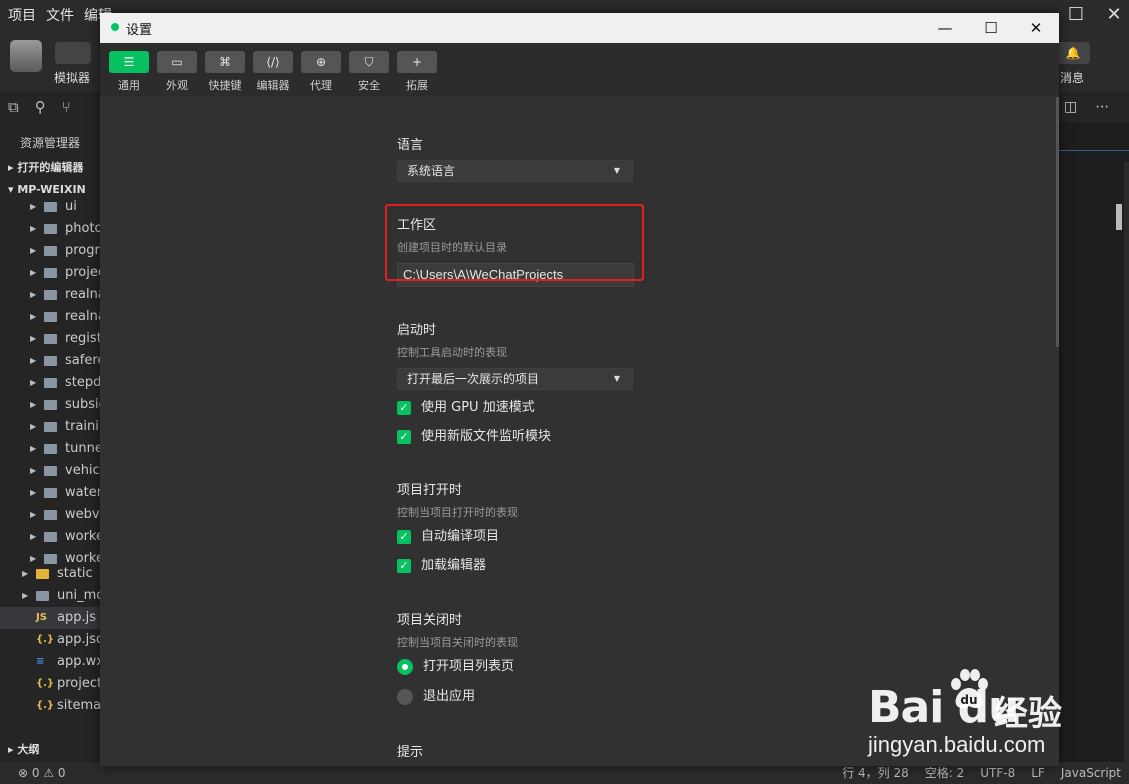 The image size is (1129, 784). I want to click on tree-folder: ▶ stepdi, so click(50, 383).